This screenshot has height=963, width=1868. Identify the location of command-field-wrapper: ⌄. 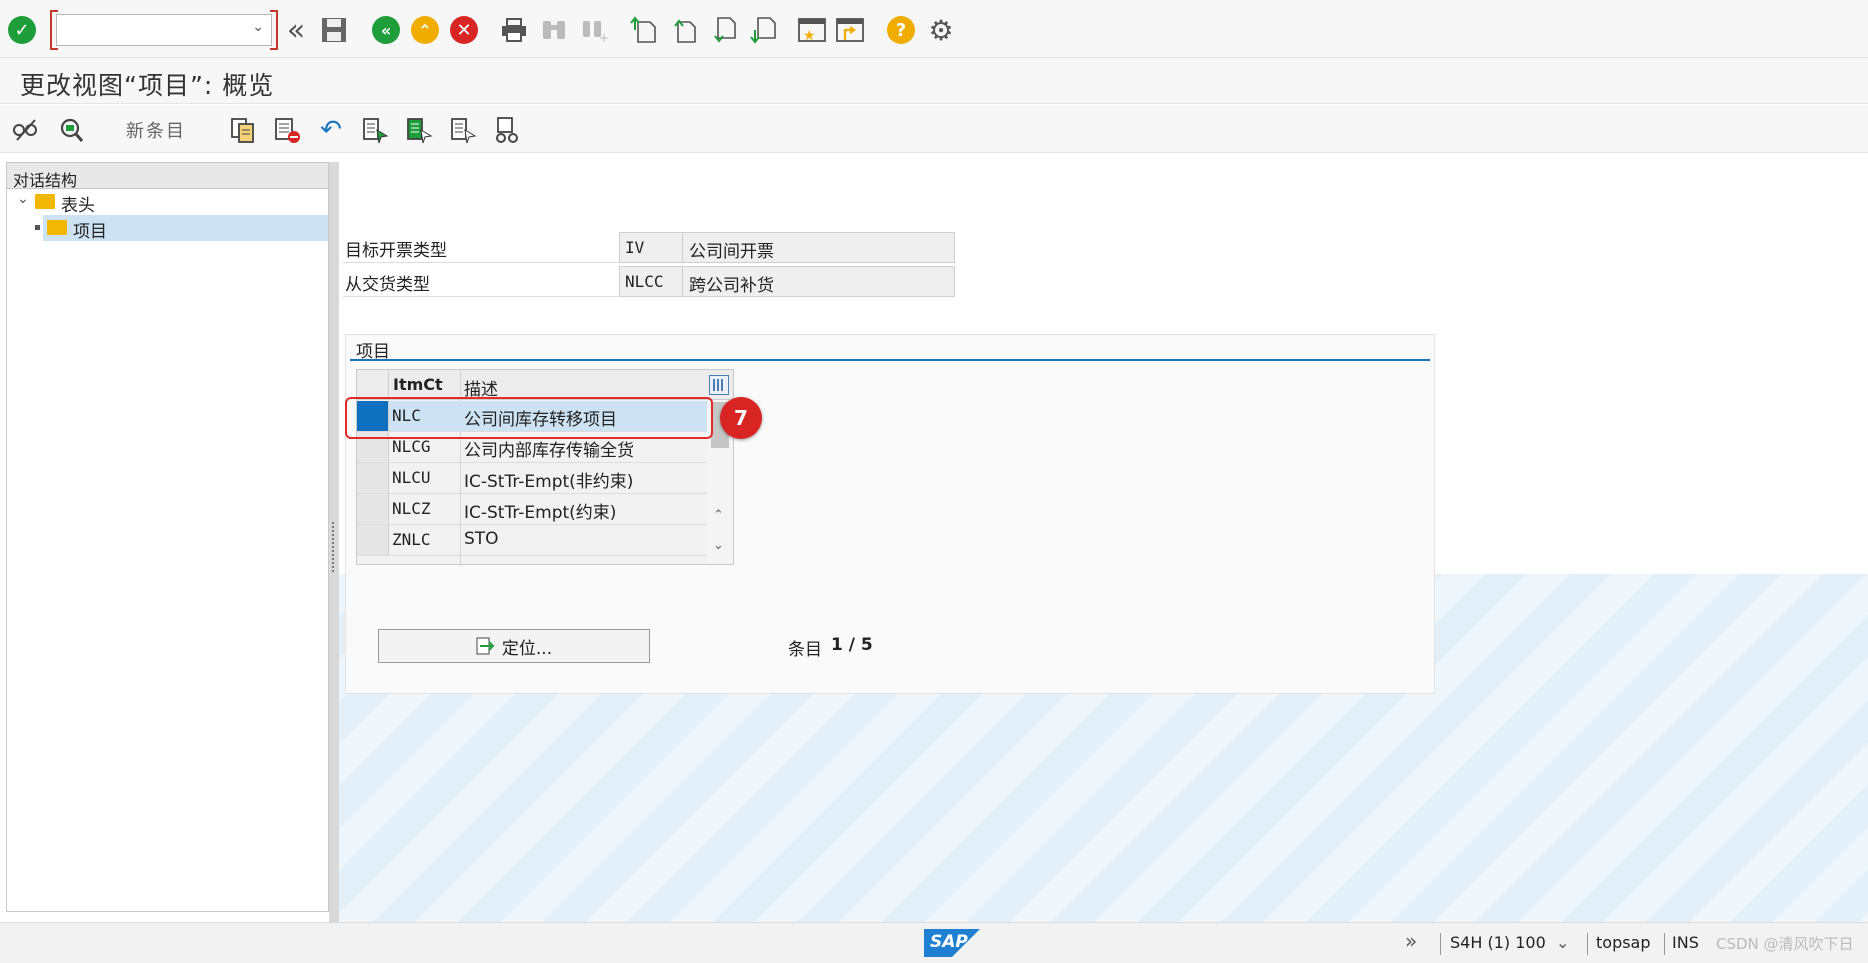
(164, 30).